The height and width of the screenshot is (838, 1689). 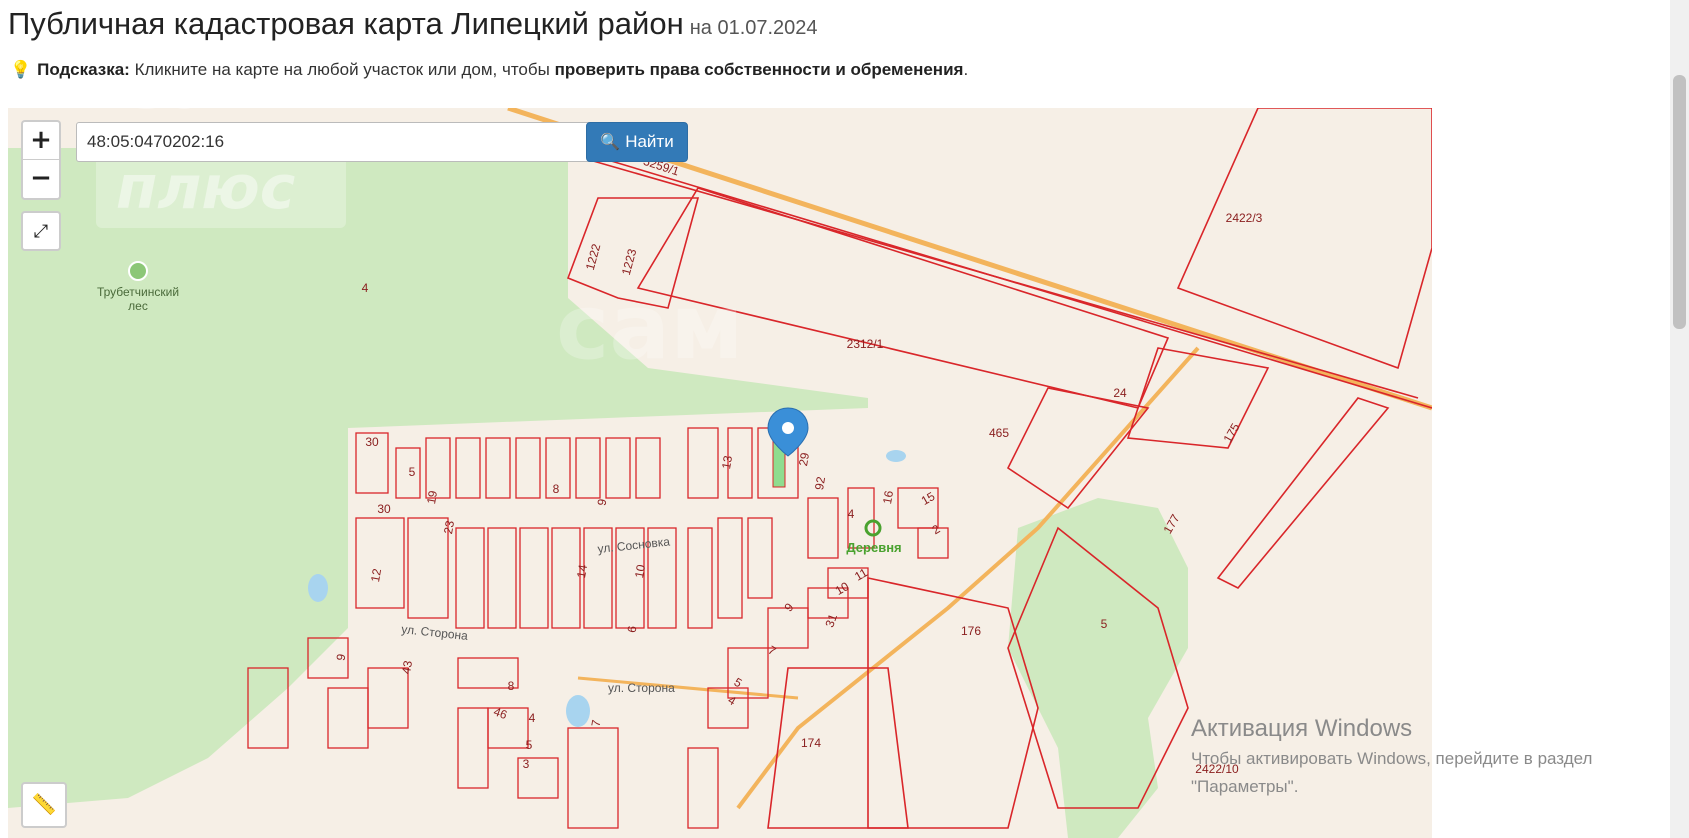 What do you see at coordinates (966, 69) in the screenshot?
I see `hint-end: .` at bounding box center [966, 69].